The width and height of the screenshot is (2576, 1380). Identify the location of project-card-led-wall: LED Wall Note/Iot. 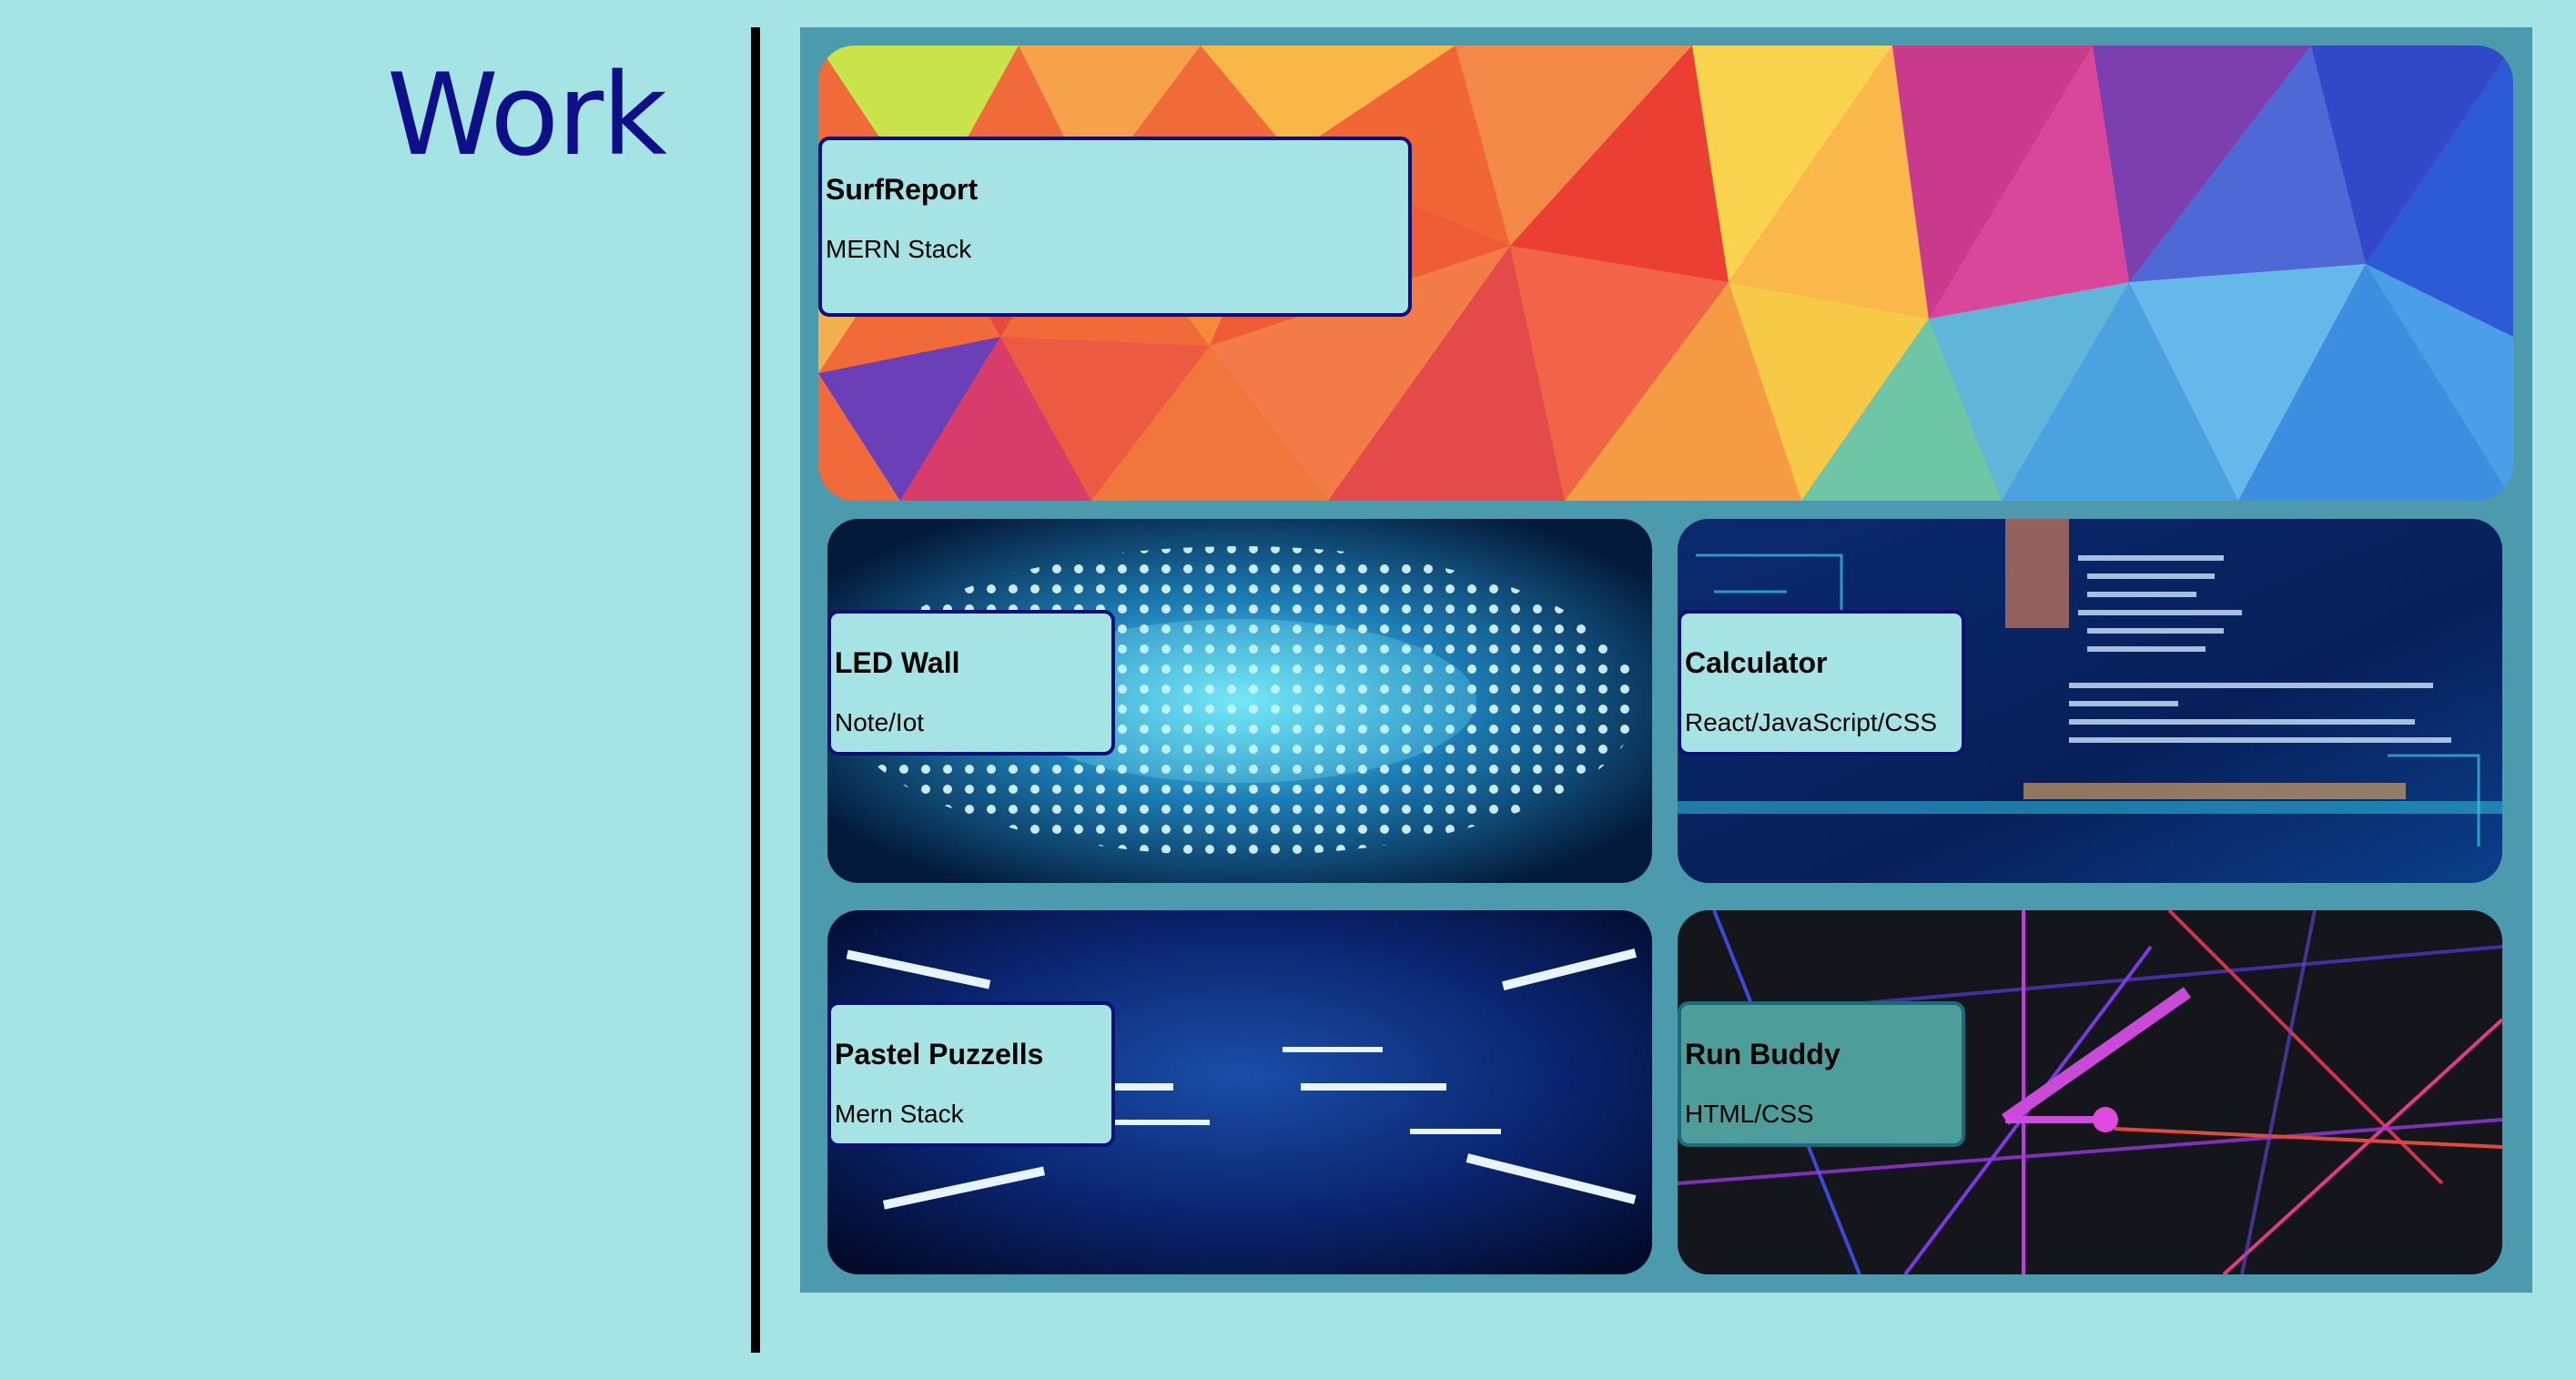
(1239, 701).